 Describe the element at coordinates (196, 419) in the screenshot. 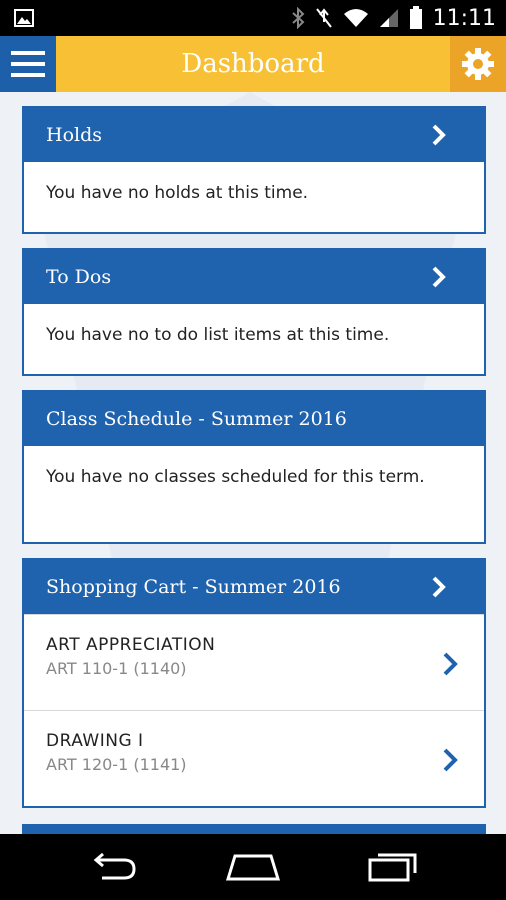

I see `class-schedule-card-title: Class Schedule - Summer 2016` at that location.